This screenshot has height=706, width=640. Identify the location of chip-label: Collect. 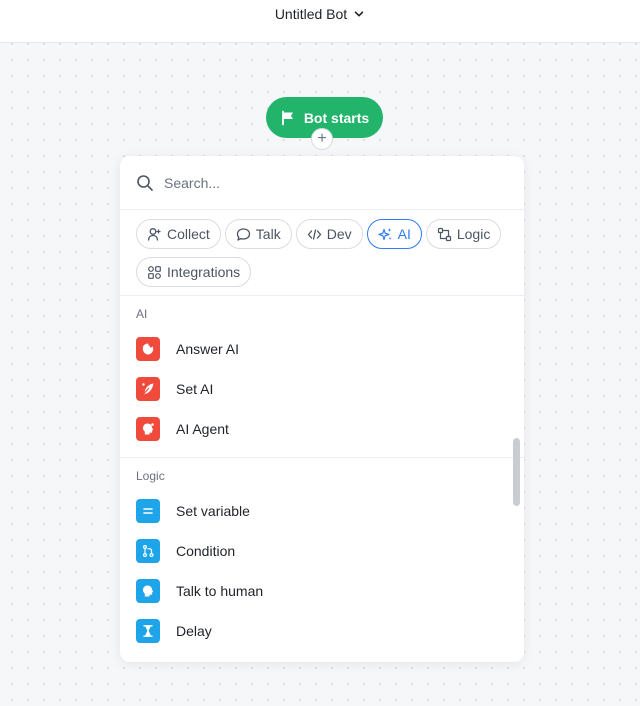
(188, 234).